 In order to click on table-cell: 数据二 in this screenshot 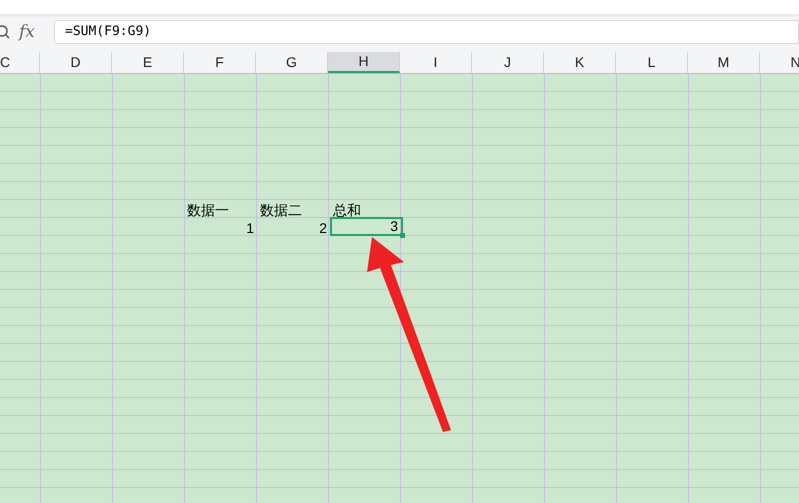, I will do `click(293, 208)`.